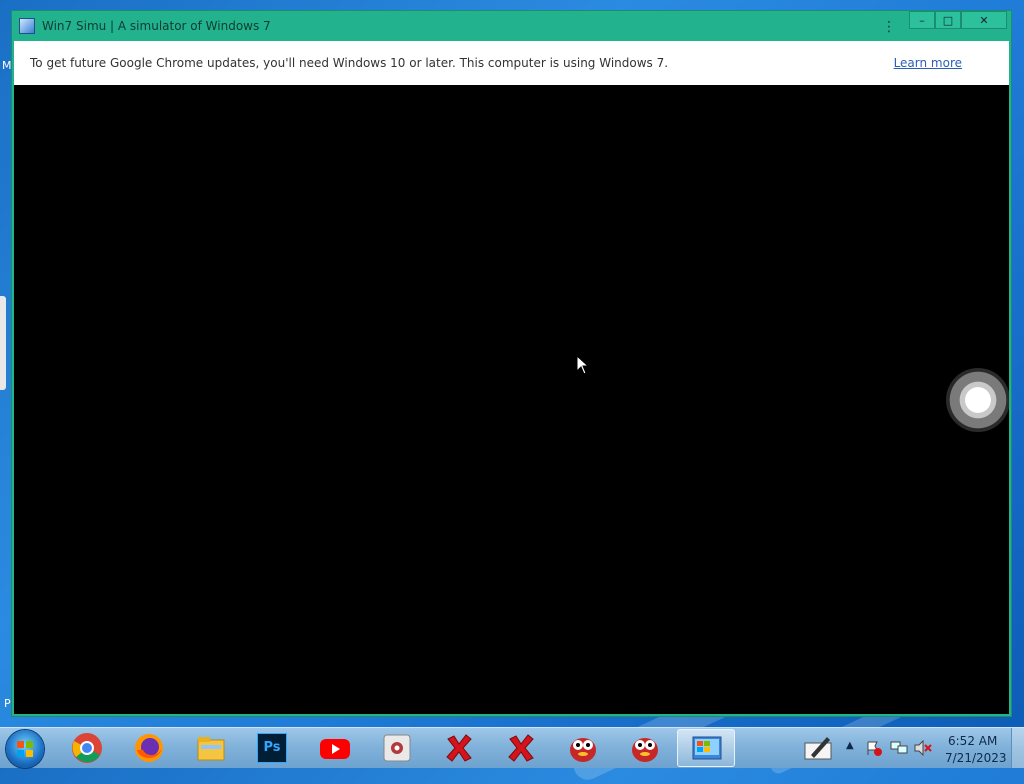  What do you see at coordinates (928, 63) in the screenshot?
I see `learn-more-link: Learn more` at bounding box center [928, 63].